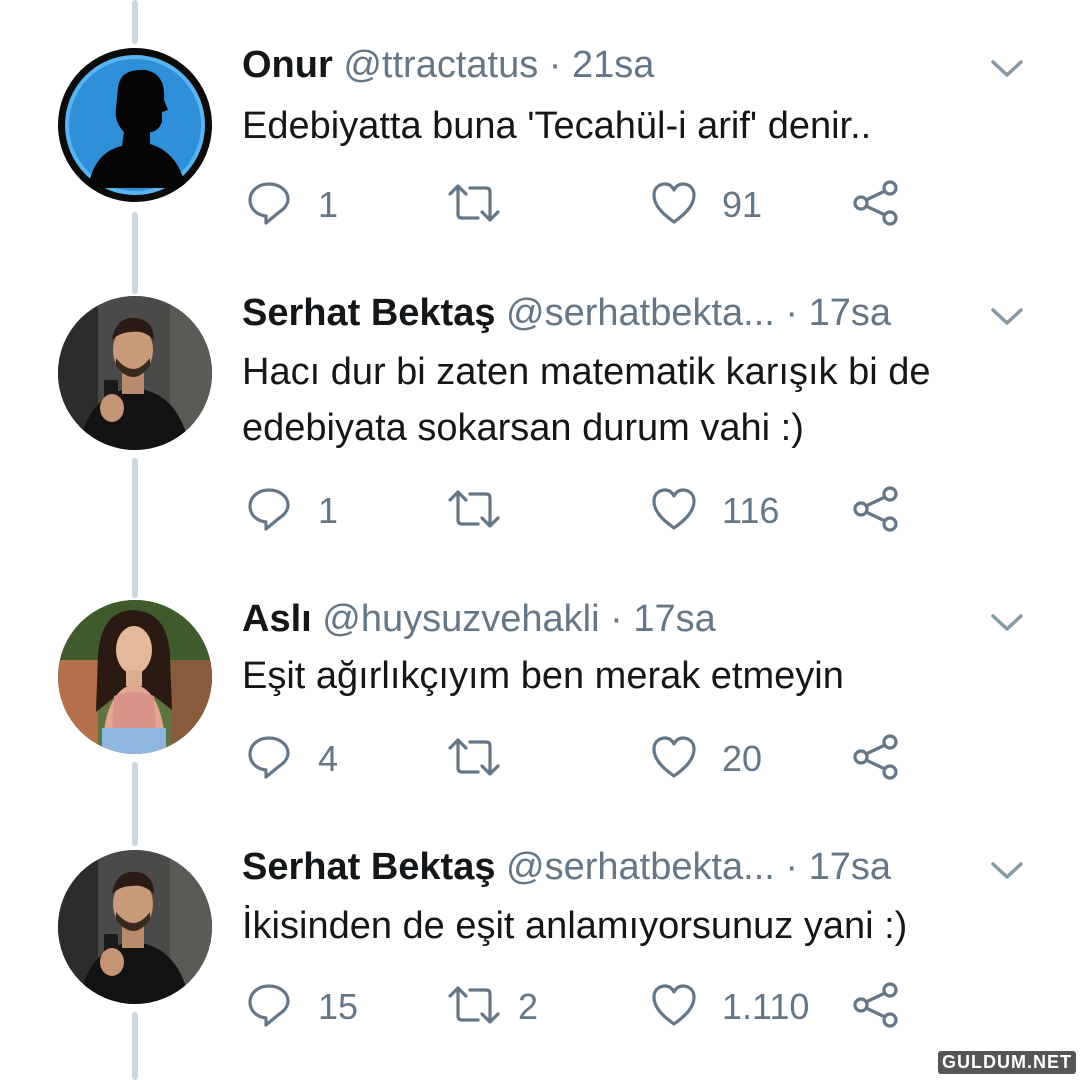 The height and width of the screenshot is (1080, 1080). I want to click on tweet-text: İkisinden de eşit anlamıyorsunuz yani :), so click(575, 926).